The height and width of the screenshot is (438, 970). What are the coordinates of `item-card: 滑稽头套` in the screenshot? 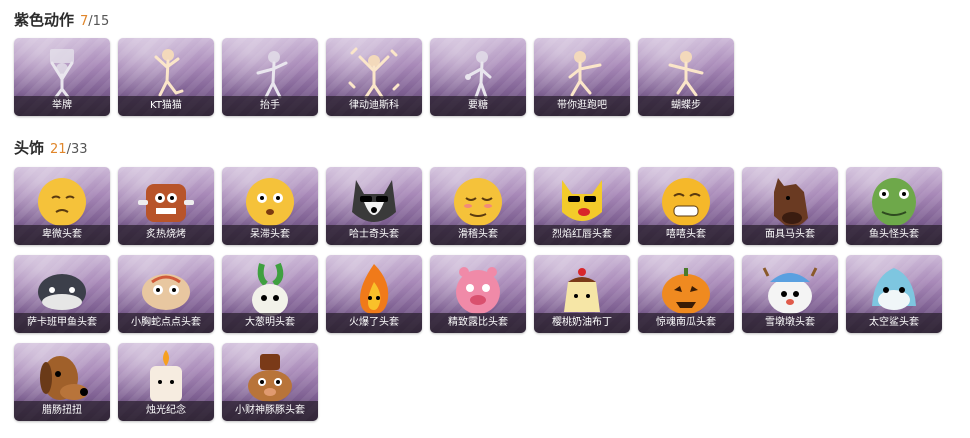 It's located at (478, 206).